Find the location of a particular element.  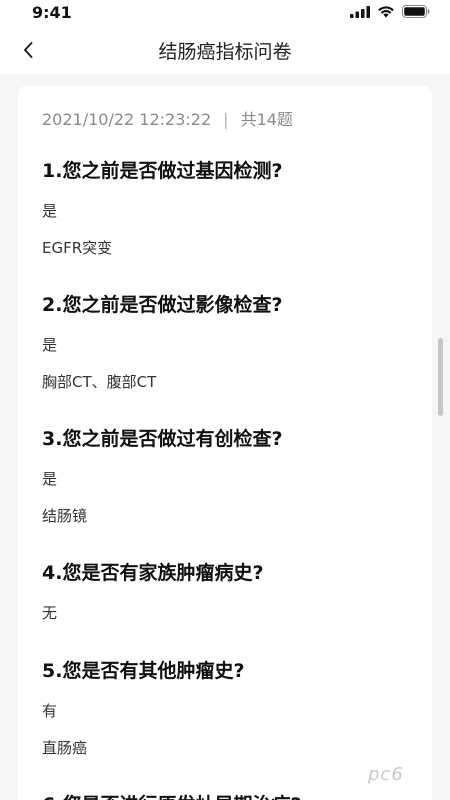

question-title: 6.您是否进行原发灶早期治疗? is located at coordinates (171, 795).